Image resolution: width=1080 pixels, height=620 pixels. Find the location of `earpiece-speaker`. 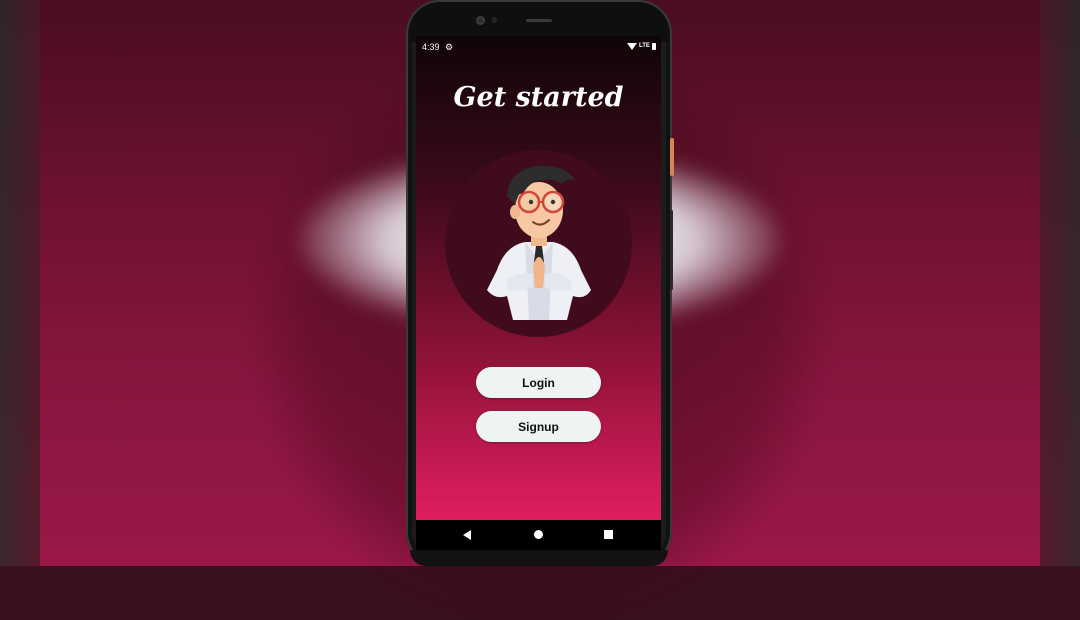

earpiece-speaker is located at coordinates (539, 20).